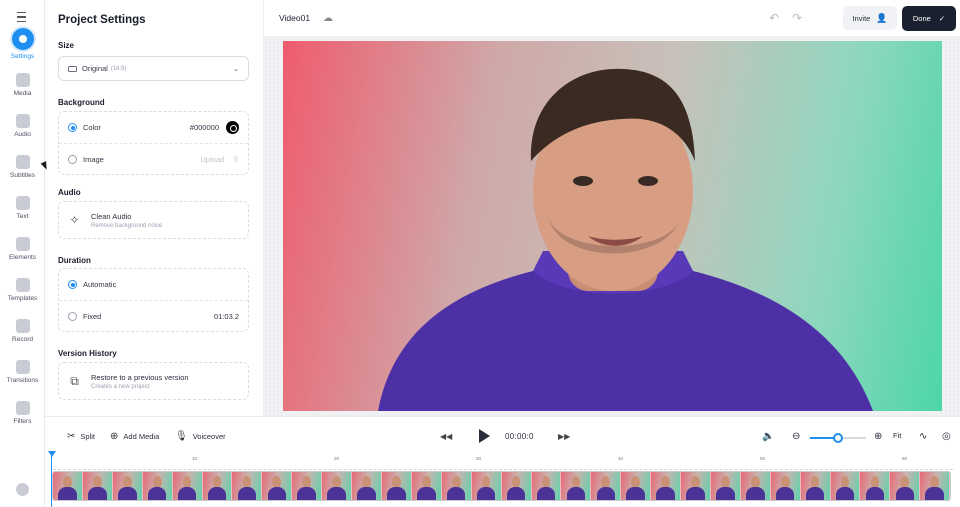 This screenshot has height=507, width=960. What do you see at coordinates (484, 436) in the screenshot?
I see `play-icon` at bounding box center [484, 436].